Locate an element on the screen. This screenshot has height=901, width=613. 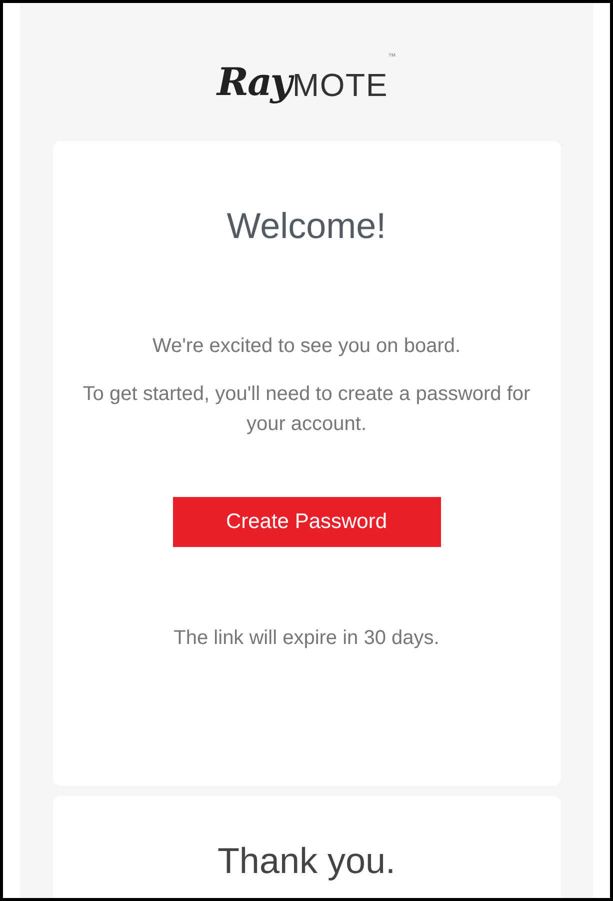
thank-you-heading: Thank you. is located at coordinates (306, 861).